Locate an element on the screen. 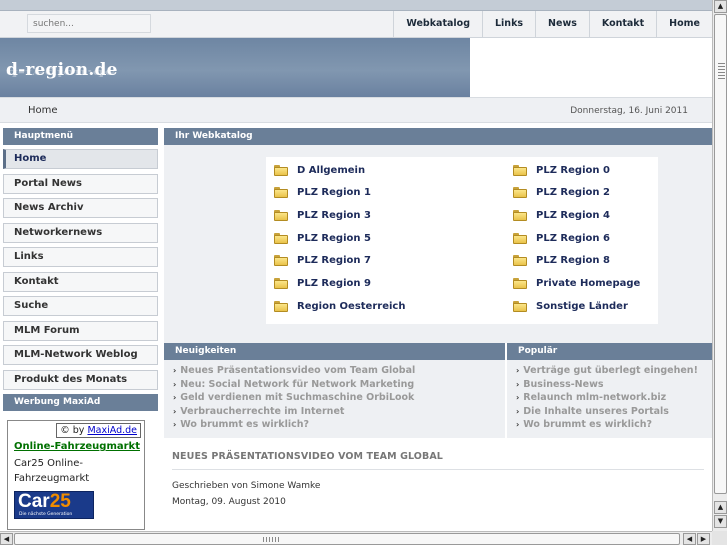 The height and width of the screenshot is (545, 727). menu-item-home: Home is located at coordinates (80, 159).